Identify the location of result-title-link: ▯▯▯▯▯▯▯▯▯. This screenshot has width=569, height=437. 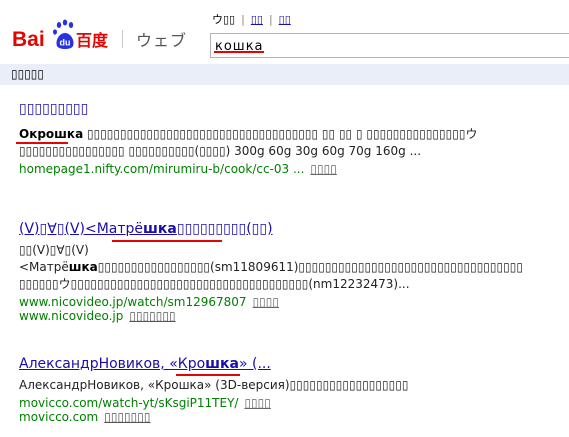
(291, 109).